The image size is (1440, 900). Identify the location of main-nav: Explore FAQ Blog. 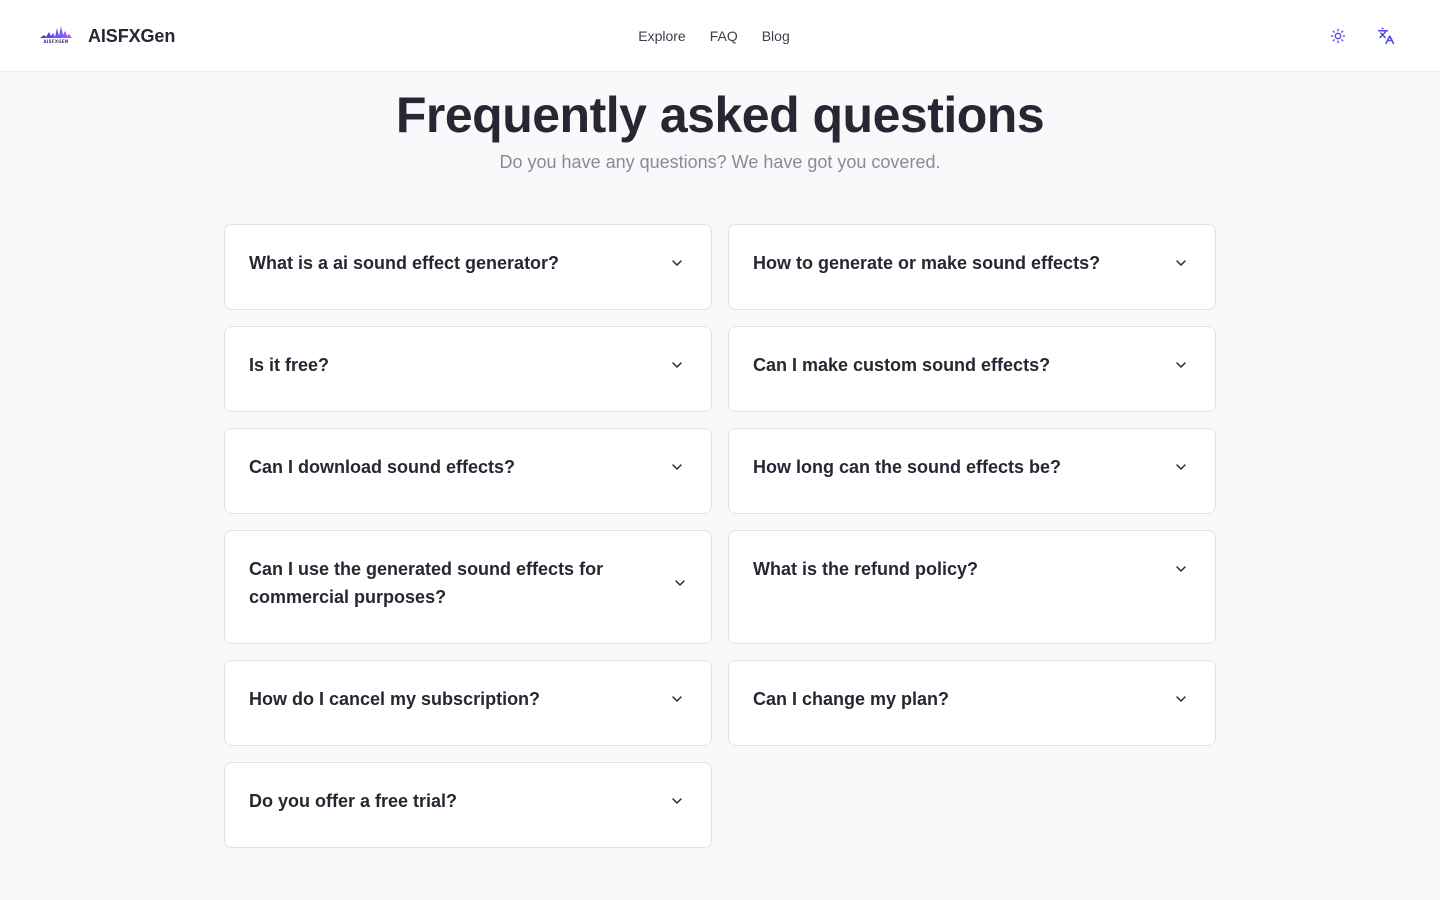
(720, 36).